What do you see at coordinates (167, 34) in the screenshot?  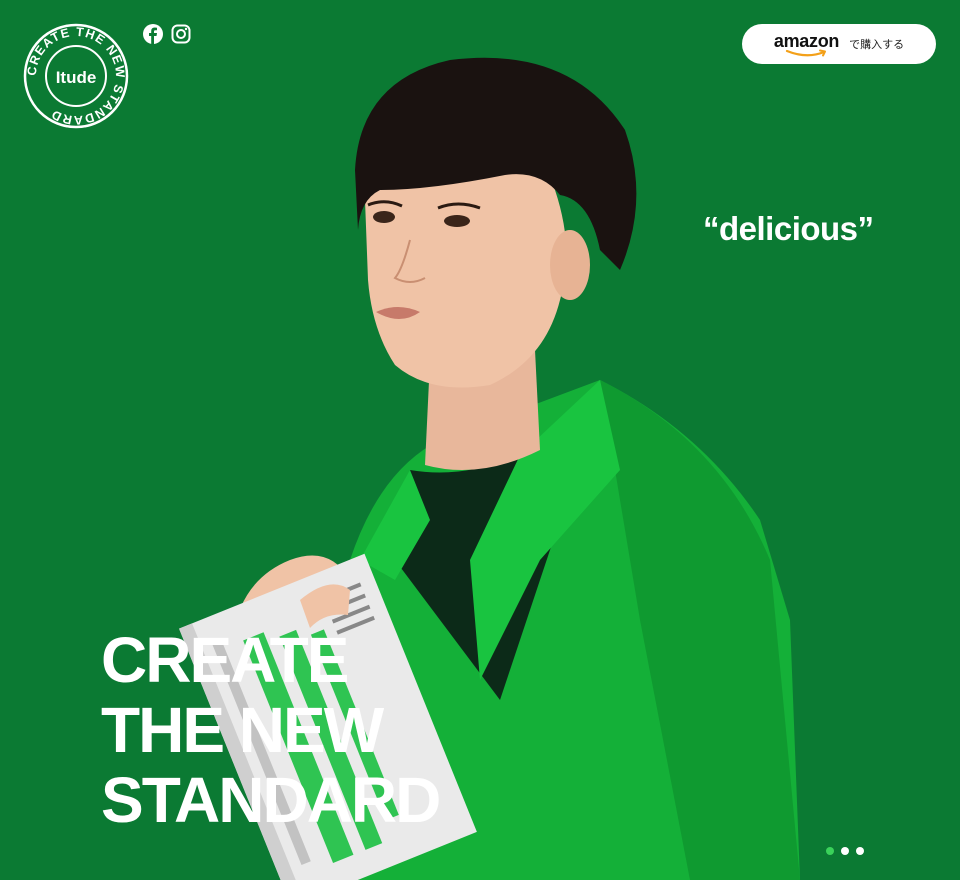 I see `social-links` at bounding box center [167, 34].